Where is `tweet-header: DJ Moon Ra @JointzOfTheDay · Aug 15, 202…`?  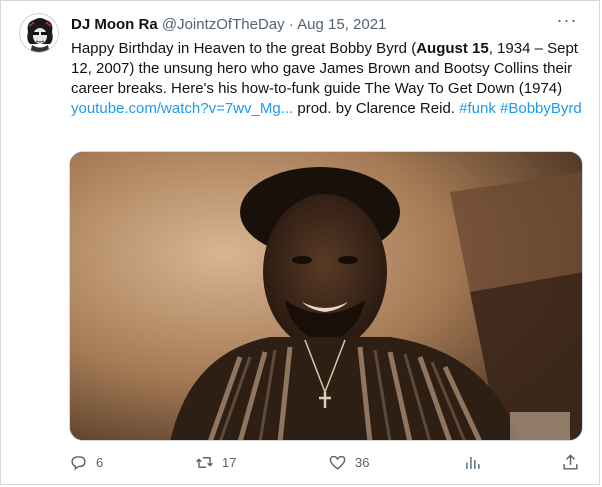
tweet-header: DJ Moon Ra @JointzOfTheDay · Aug 15, 202… is located at coordinates (325, 25).